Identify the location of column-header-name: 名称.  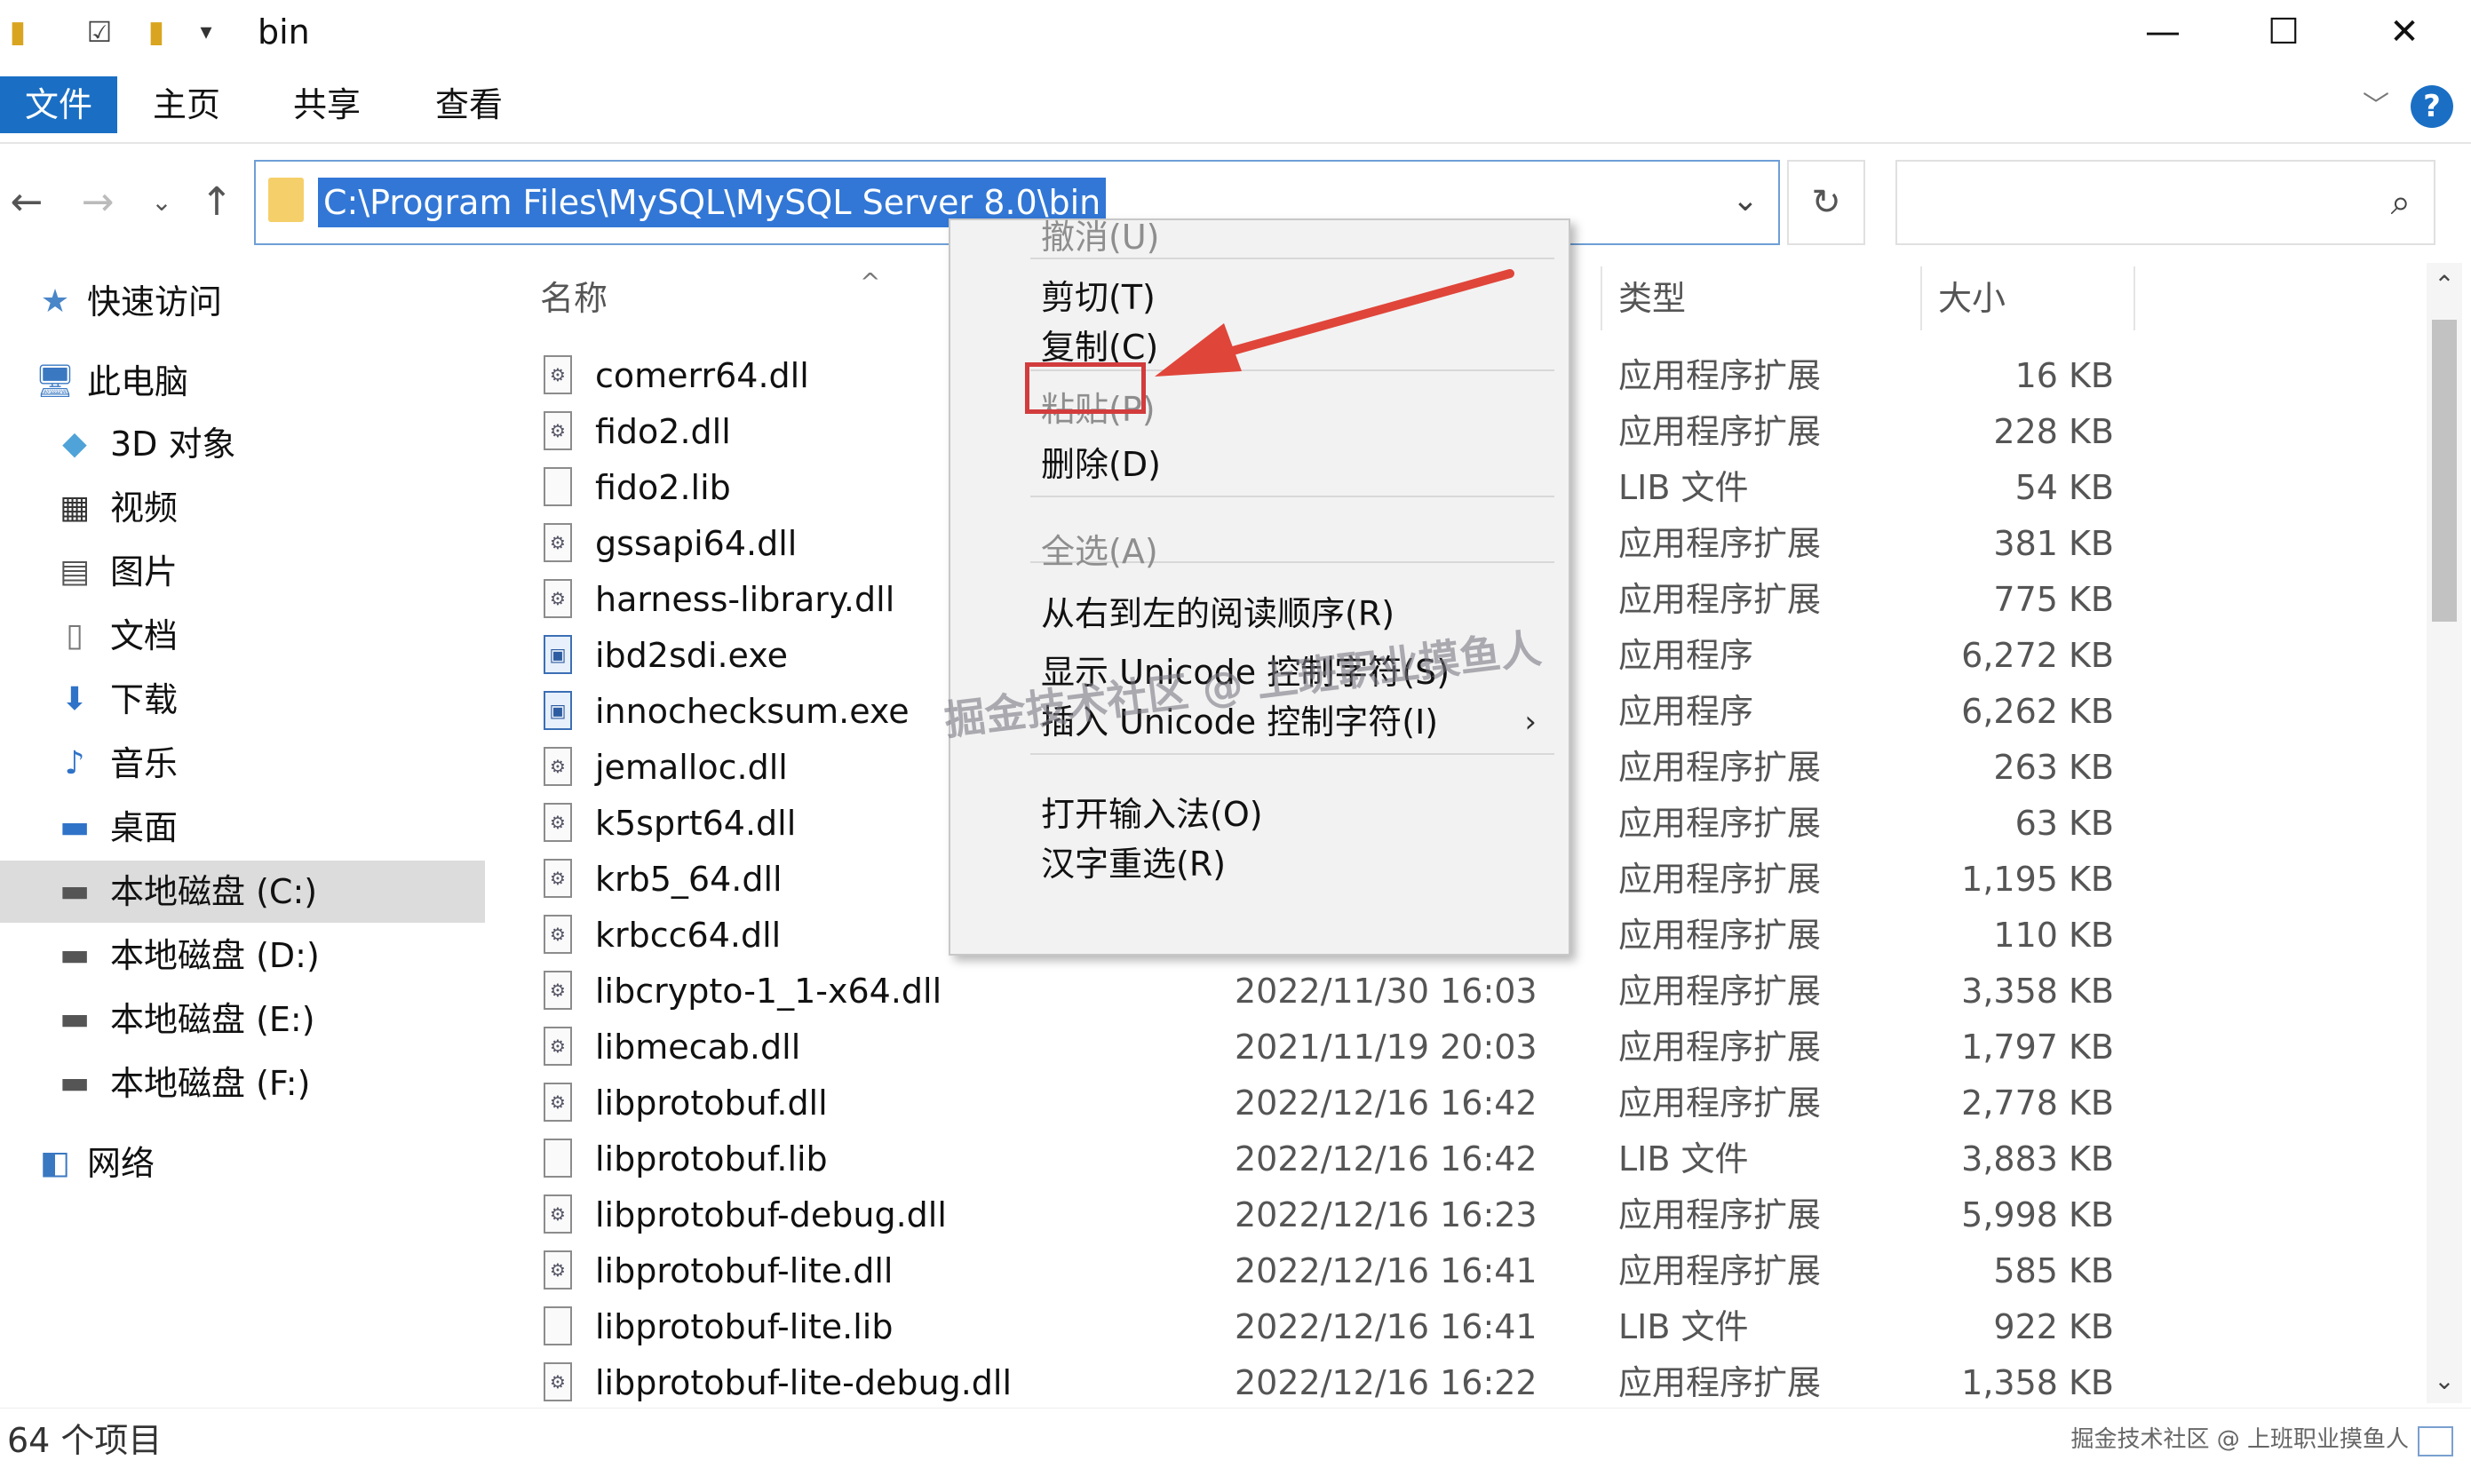
(574, 298).